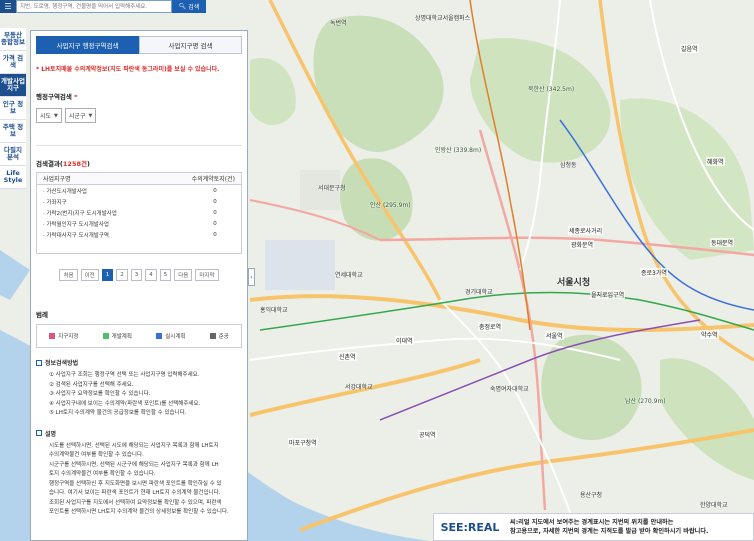  I want to click on sigungu-select: 시군구 ▼, so click(80, 115).